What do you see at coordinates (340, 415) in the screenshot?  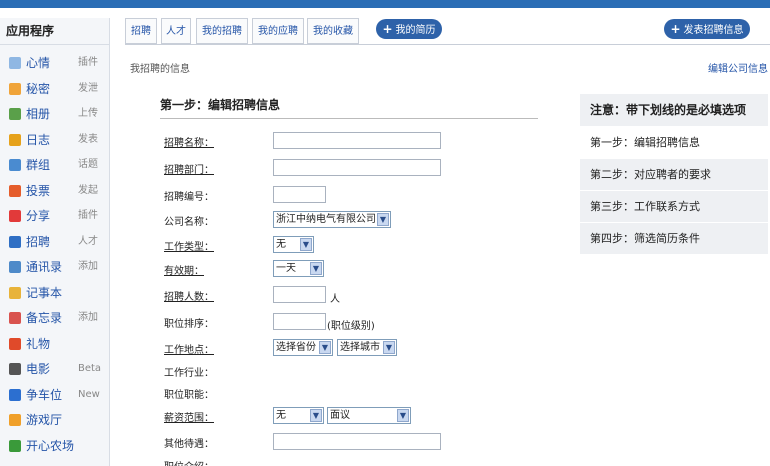 I see `salary-to-value: 面议` at bounding box center [340, 415].